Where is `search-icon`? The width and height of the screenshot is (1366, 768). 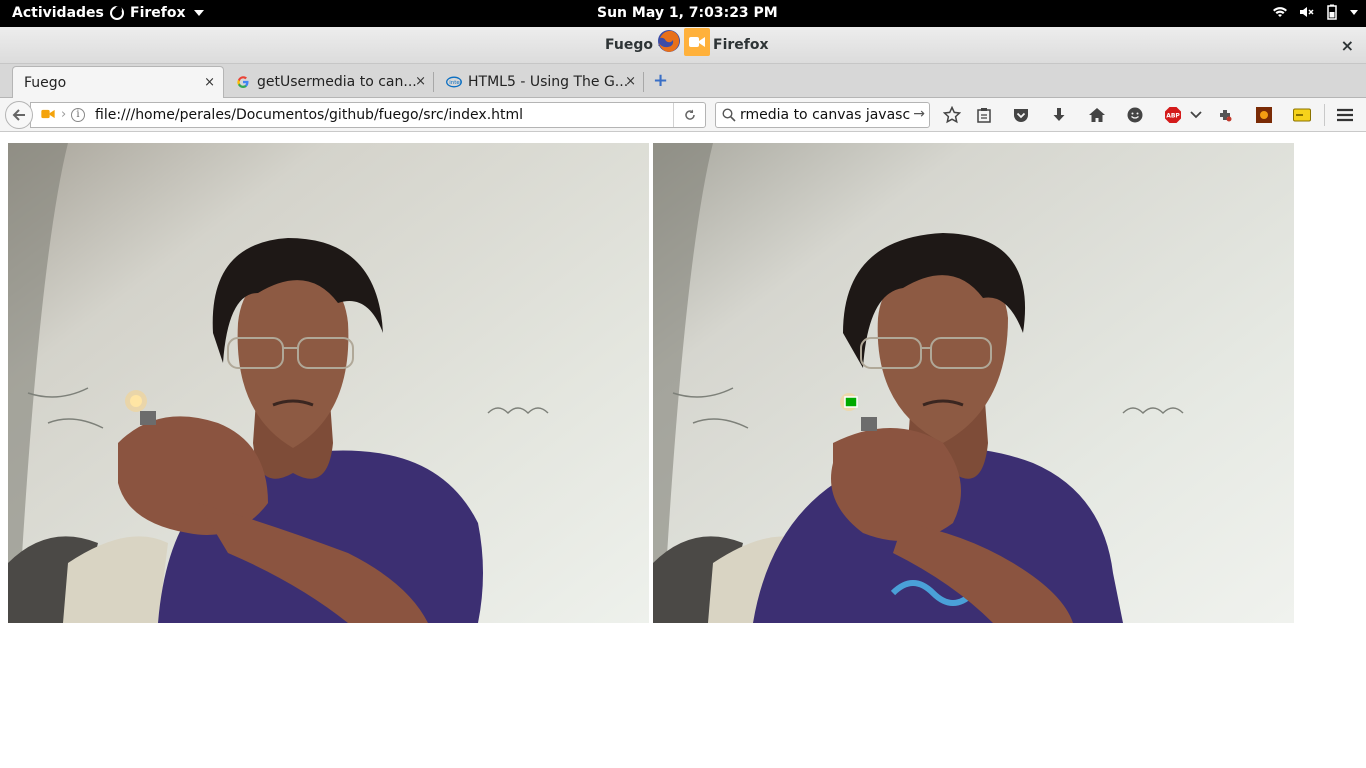 search-icon is located at coordinates (729, 115).